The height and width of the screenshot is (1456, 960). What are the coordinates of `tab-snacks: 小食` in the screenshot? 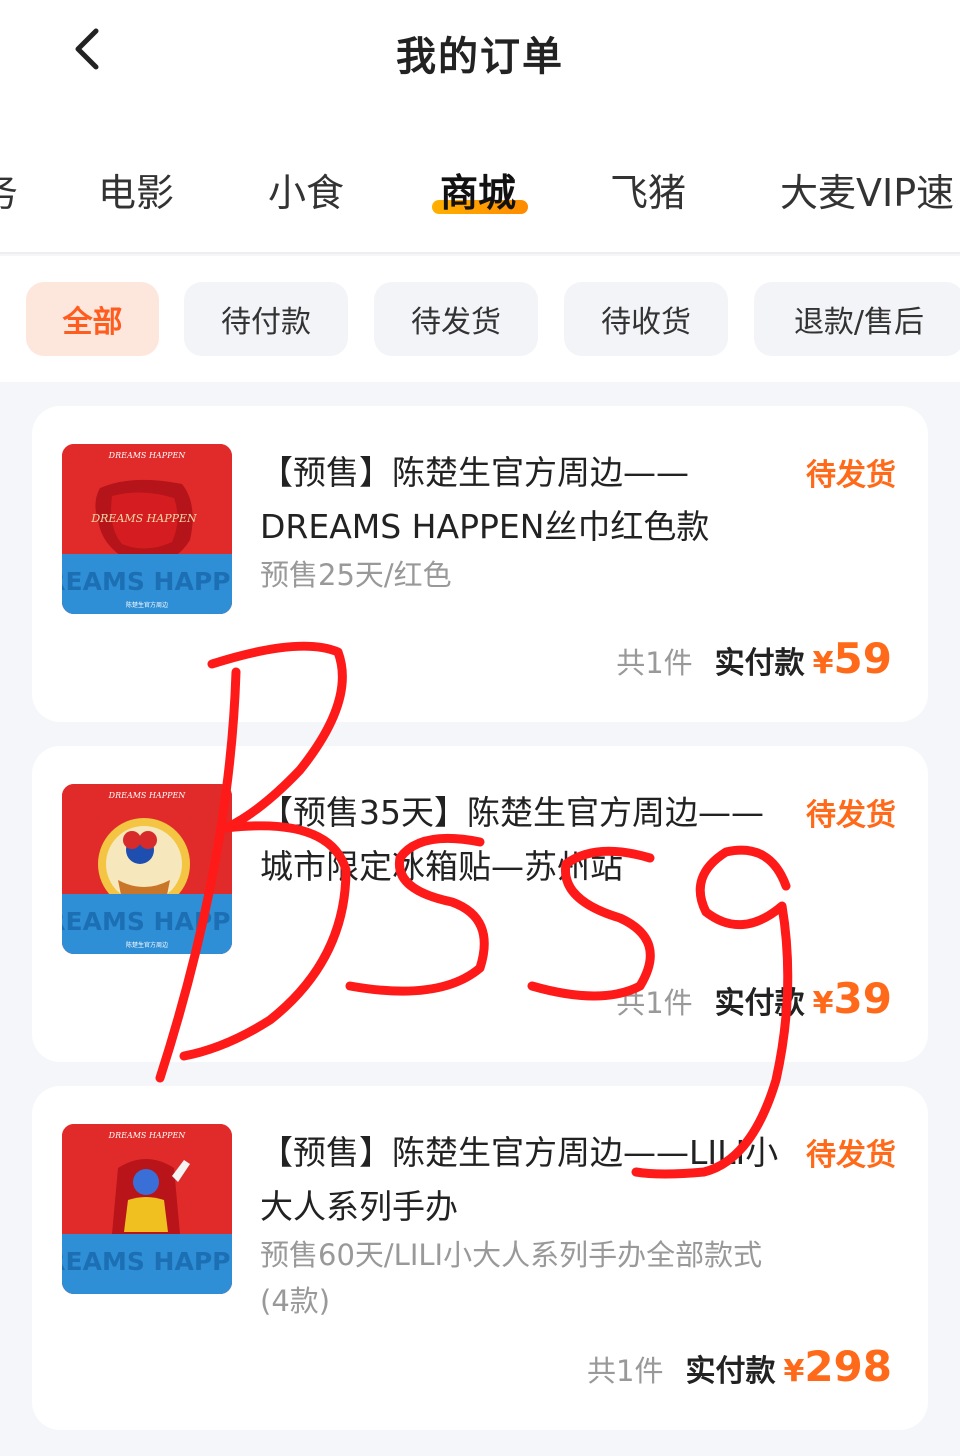 It's located at (306, 189).